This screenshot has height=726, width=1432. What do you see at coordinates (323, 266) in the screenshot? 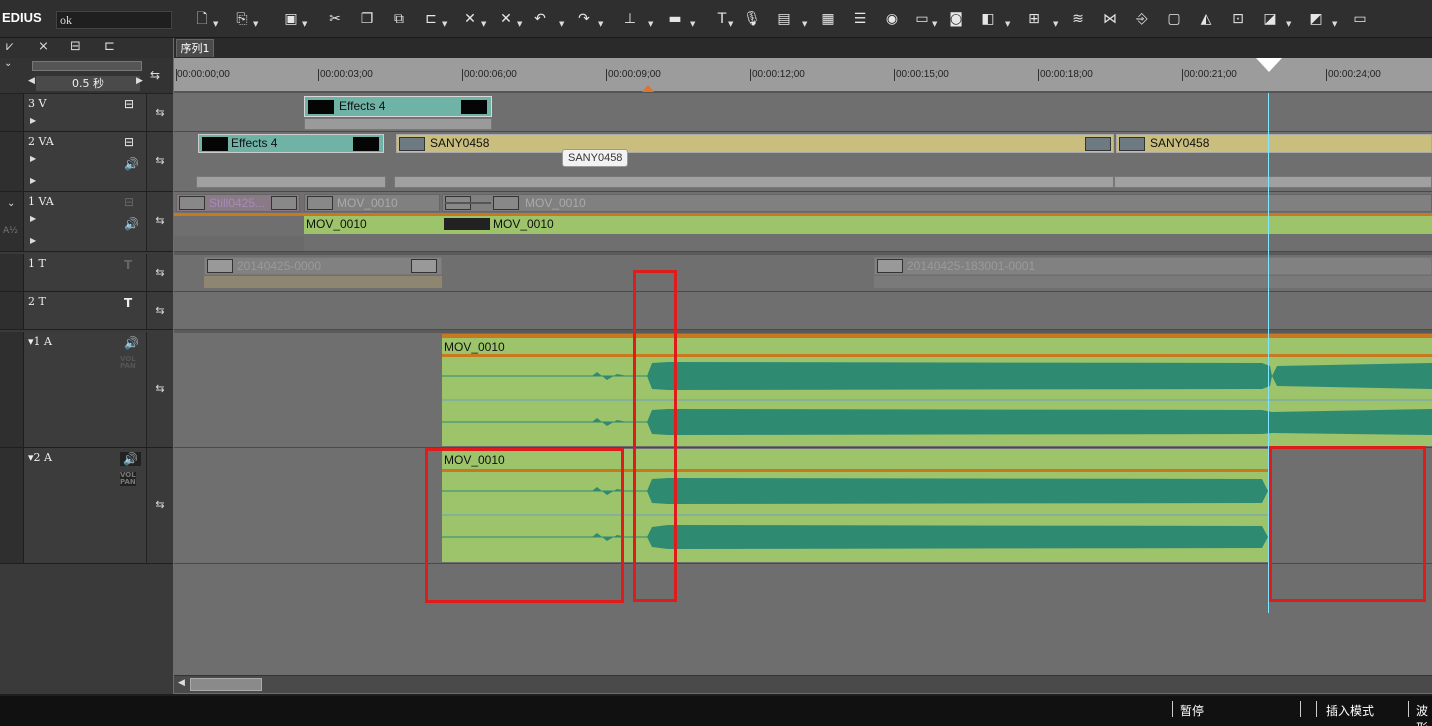
I see `title-clip: 20140425-0000` at bounding box center [323, 266].